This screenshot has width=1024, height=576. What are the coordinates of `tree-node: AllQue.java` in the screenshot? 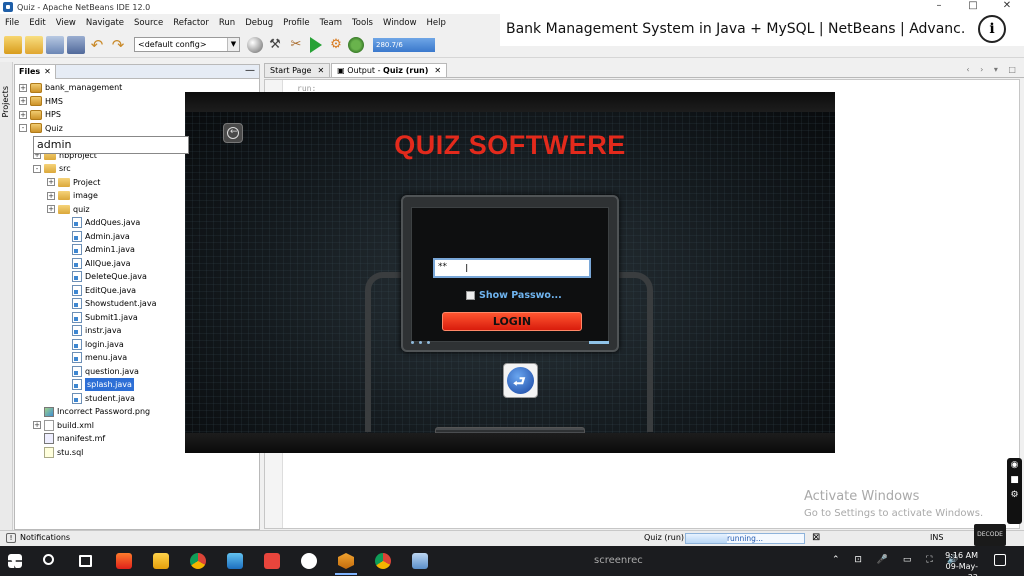 It's located at (96, 263).